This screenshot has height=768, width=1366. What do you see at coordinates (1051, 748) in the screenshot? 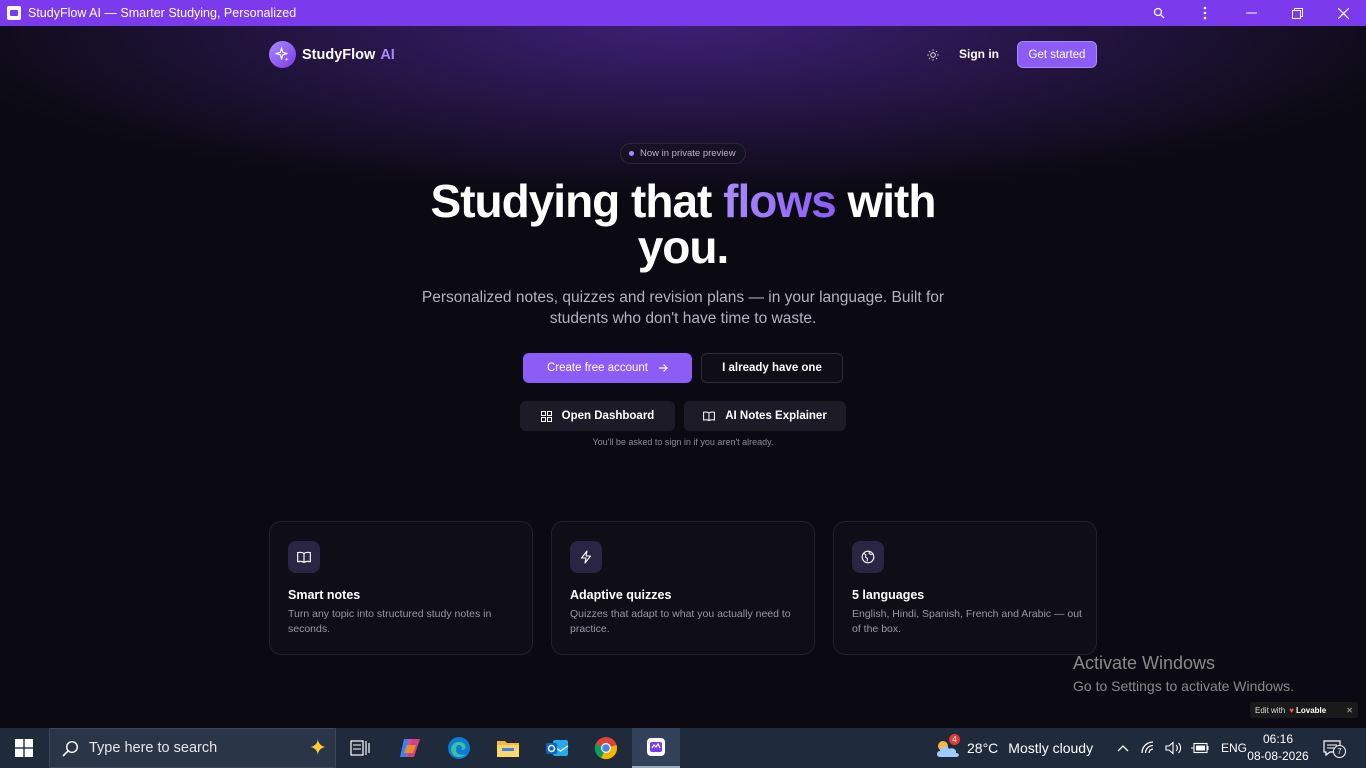
I see `weather-description: Mostly cloudy` at bounding box center [1051, 748].